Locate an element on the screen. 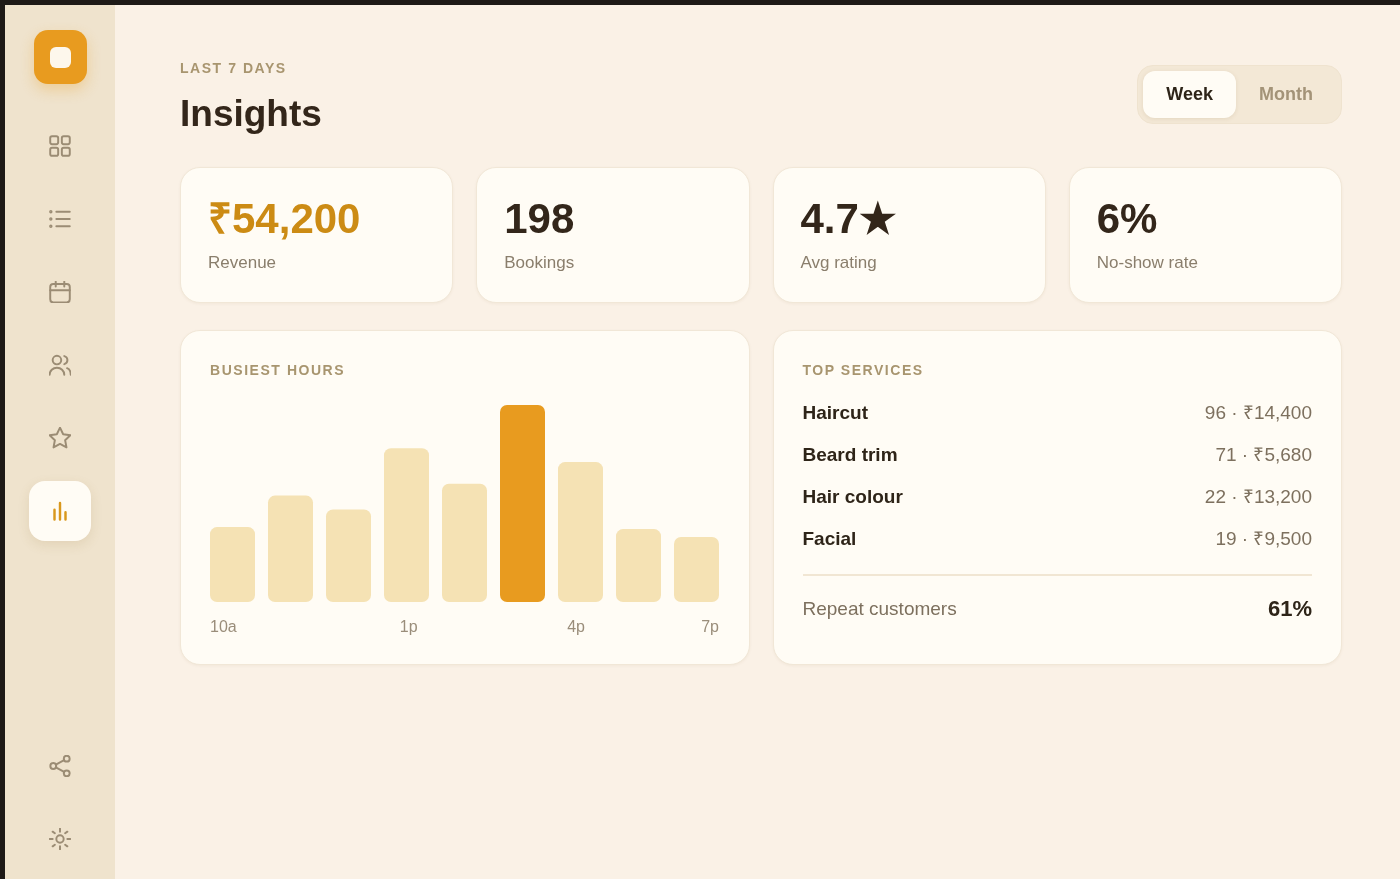  page-title: Insights is located at coordinates (251, 114).